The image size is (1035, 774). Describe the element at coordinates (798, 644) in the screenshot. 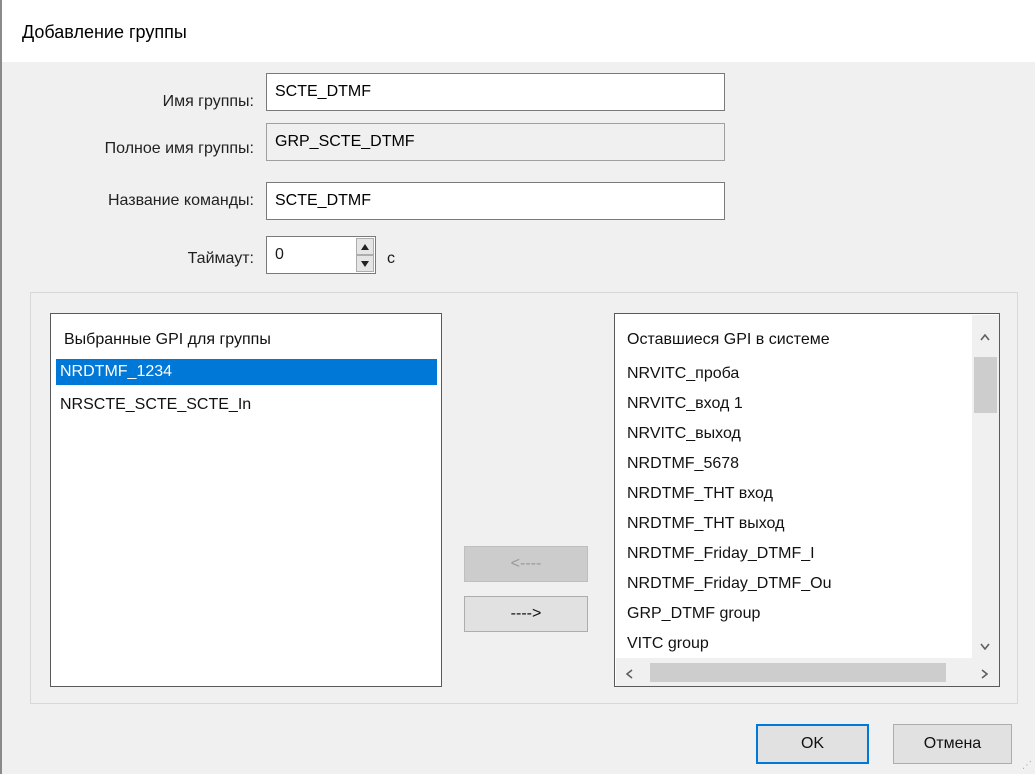

I see `list-item: VITC group` at that location.